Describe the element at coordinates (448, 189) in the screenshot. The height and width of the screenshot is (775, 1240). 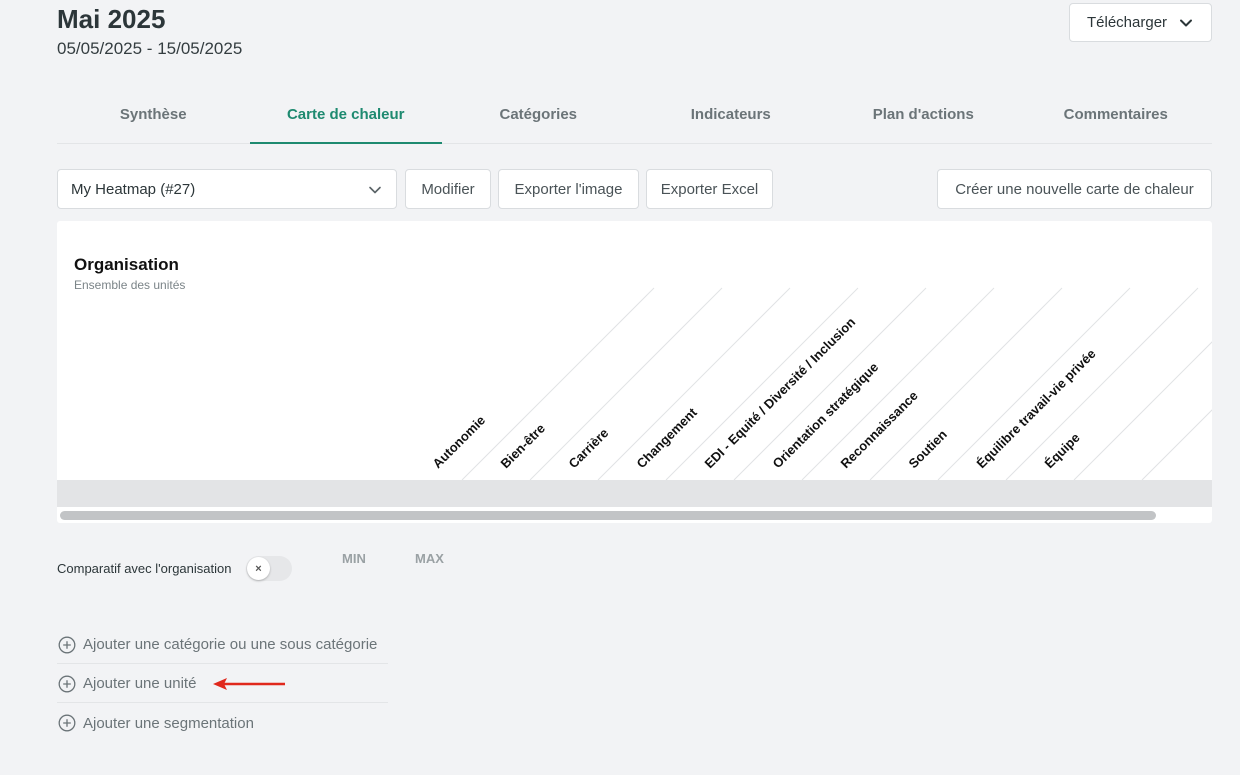
I see `modify-button: Modifier` at that location.